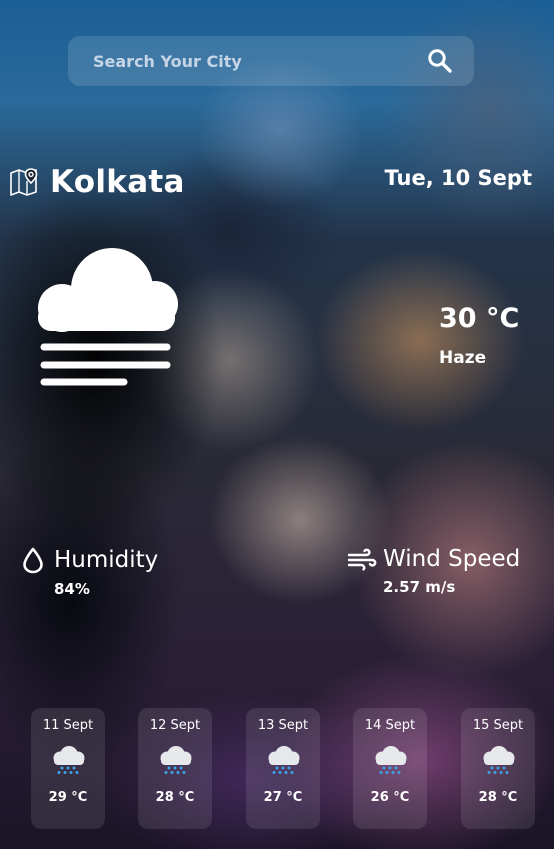  I want to click on forecast-temperature: 29 °C, so click(68, 797).